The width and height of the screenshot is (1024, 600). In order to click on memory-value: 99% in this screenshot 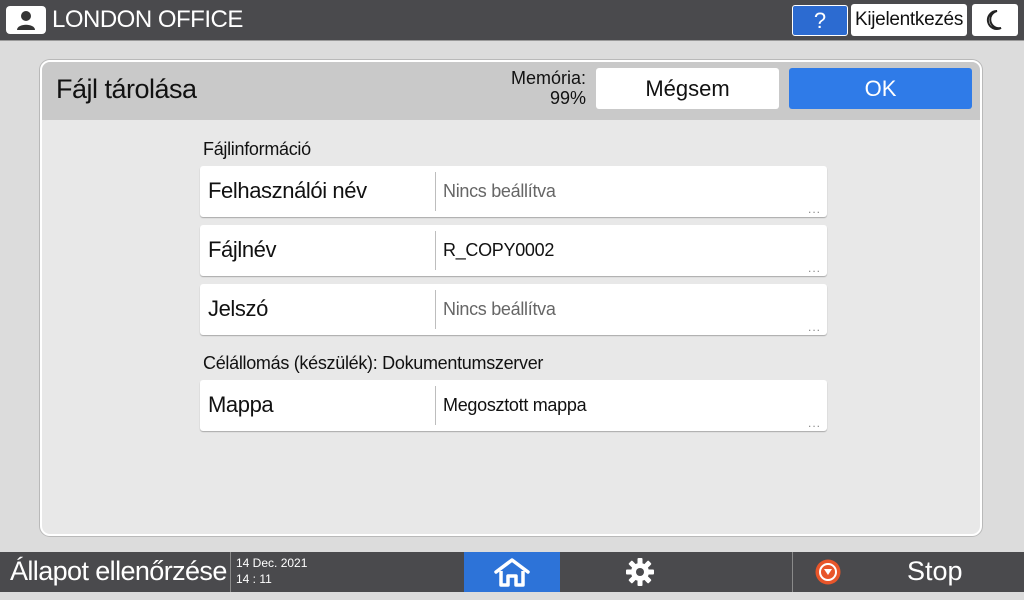, I will do `click(567, 98)`.